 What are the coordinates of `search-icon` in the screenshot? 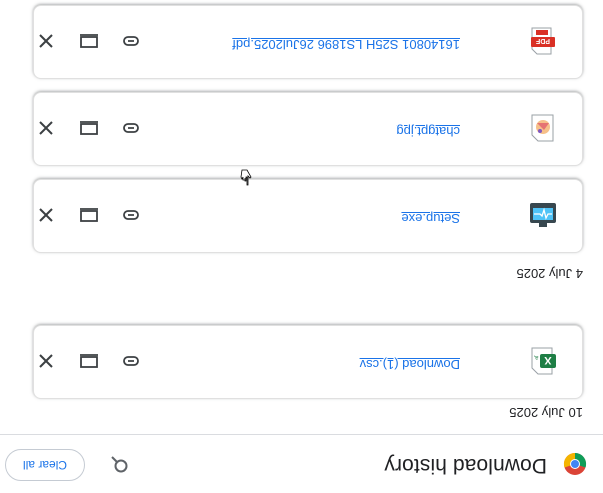 It's located at (119, 464).